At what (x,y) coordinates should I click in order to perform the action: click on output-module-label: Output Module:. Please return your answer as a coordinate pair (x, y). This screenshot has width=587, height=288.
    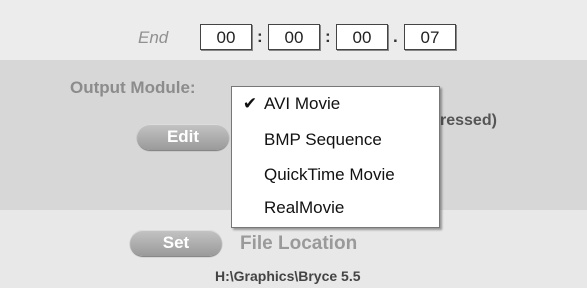
    Looking at the image, I should click on (133, 87).